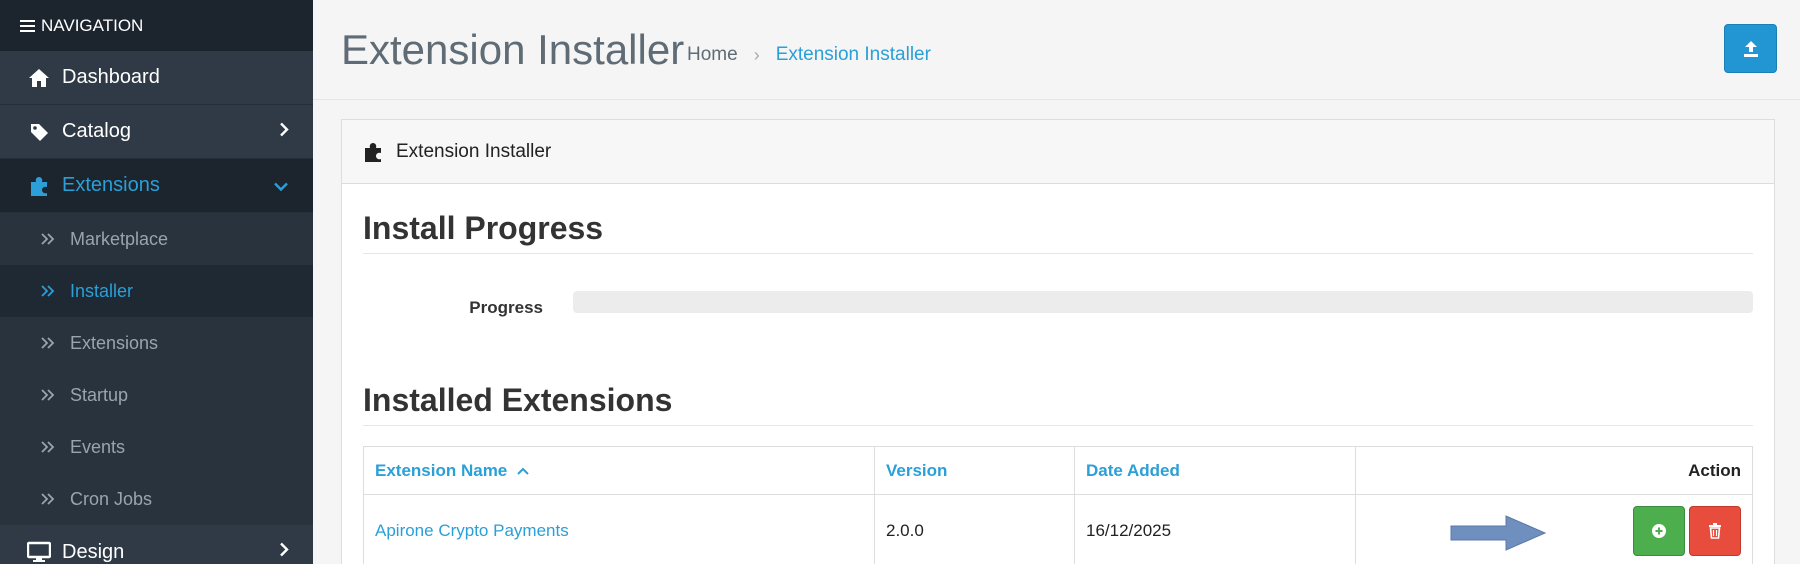  I want to click on page-title: Extension Installer, so click(513, 49).